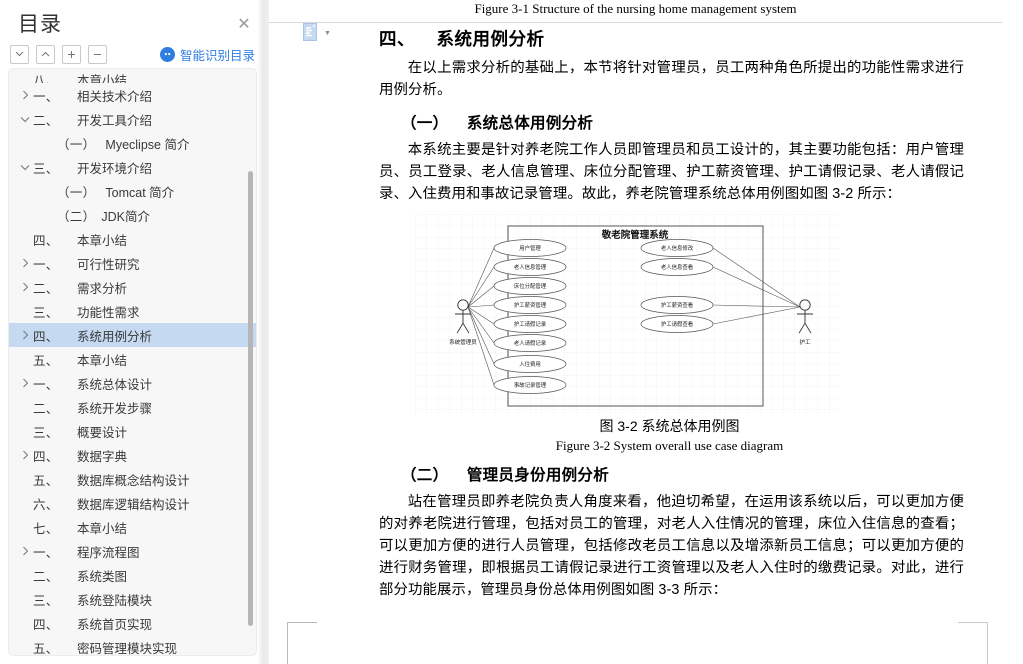 The width and height of the screenshot is (1023, 664). What do you see at coordinates (497, 123) in the screenshot?
I see `heading-subsection-one: （一） 系统总体用例分析` at bounding box center [497, 123].